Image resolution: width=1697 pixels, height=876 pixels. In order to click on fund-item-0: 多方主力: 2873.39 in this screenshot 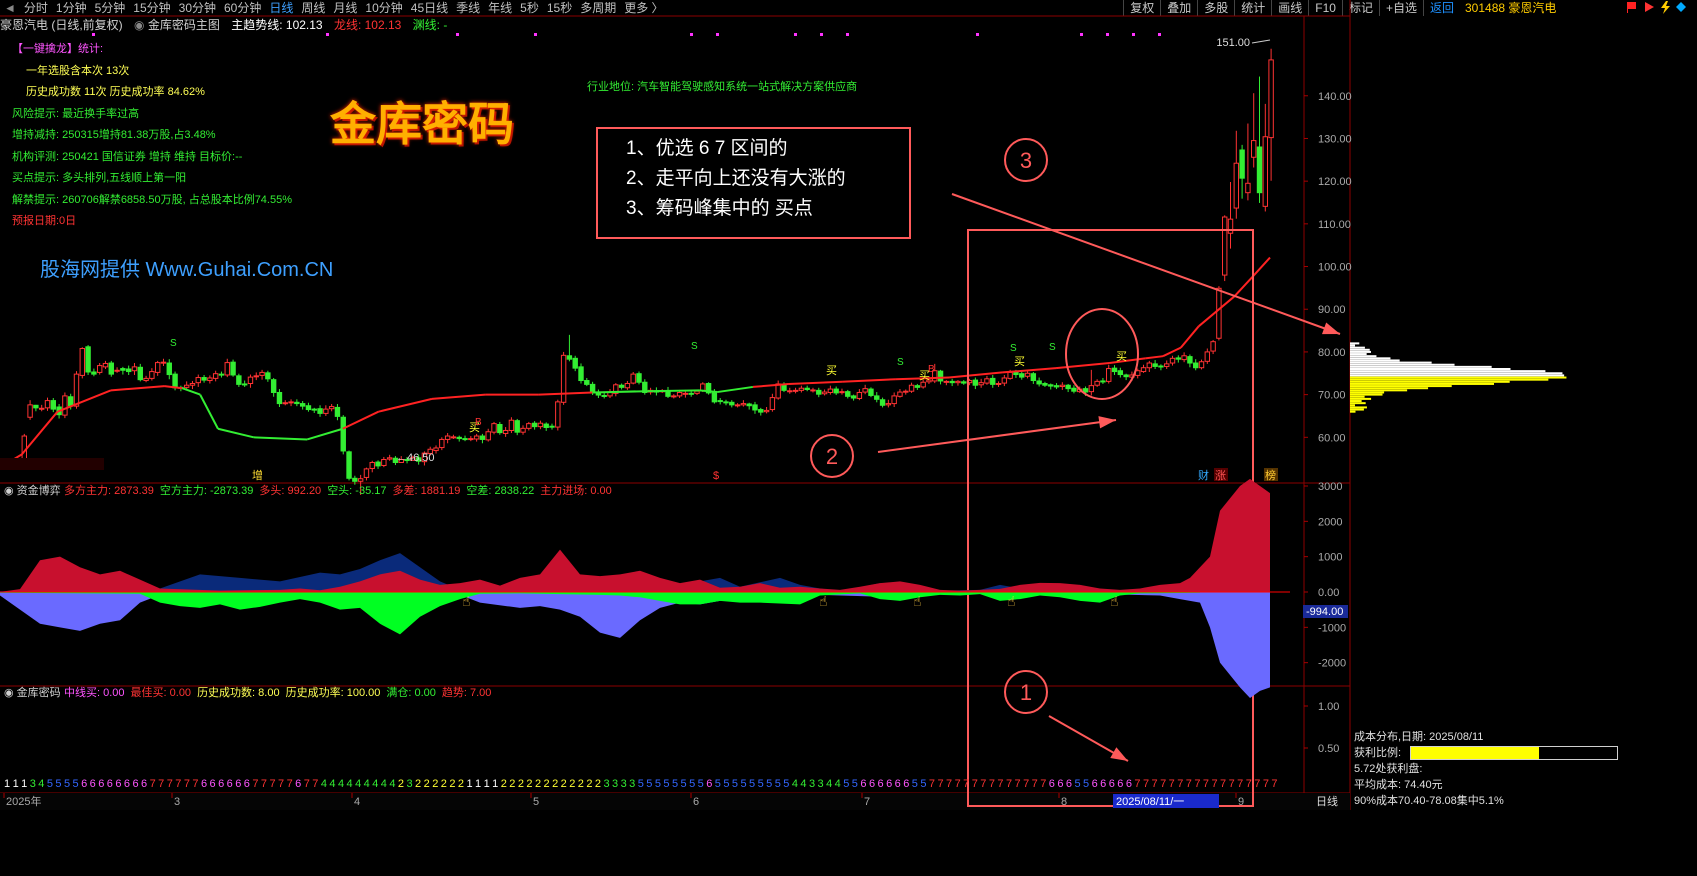, I will do `click(109, 491)`.